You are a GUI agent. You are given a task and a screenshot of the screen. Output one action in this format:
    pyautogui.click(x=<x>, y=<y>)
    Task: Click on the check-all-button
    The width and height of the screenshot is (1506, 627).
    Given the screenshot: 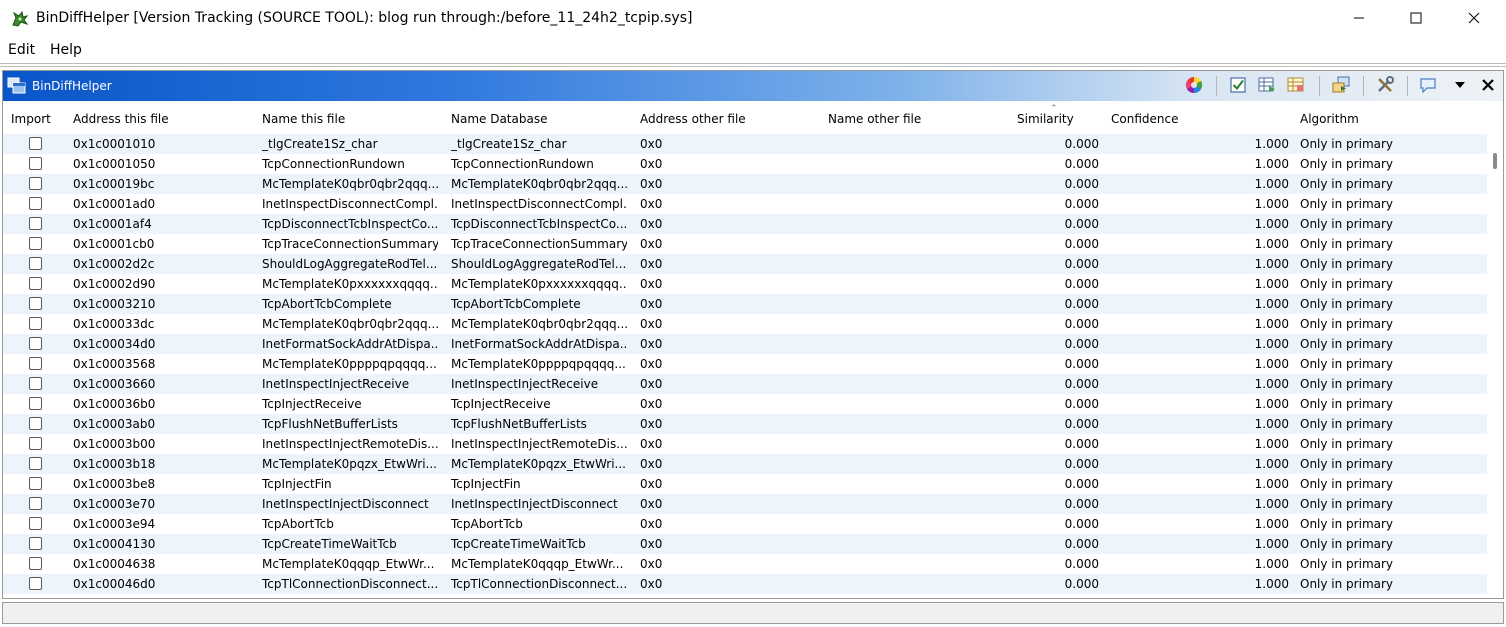 What is the action you would take?
    pyautogui.click(x=1238, y=86)
    